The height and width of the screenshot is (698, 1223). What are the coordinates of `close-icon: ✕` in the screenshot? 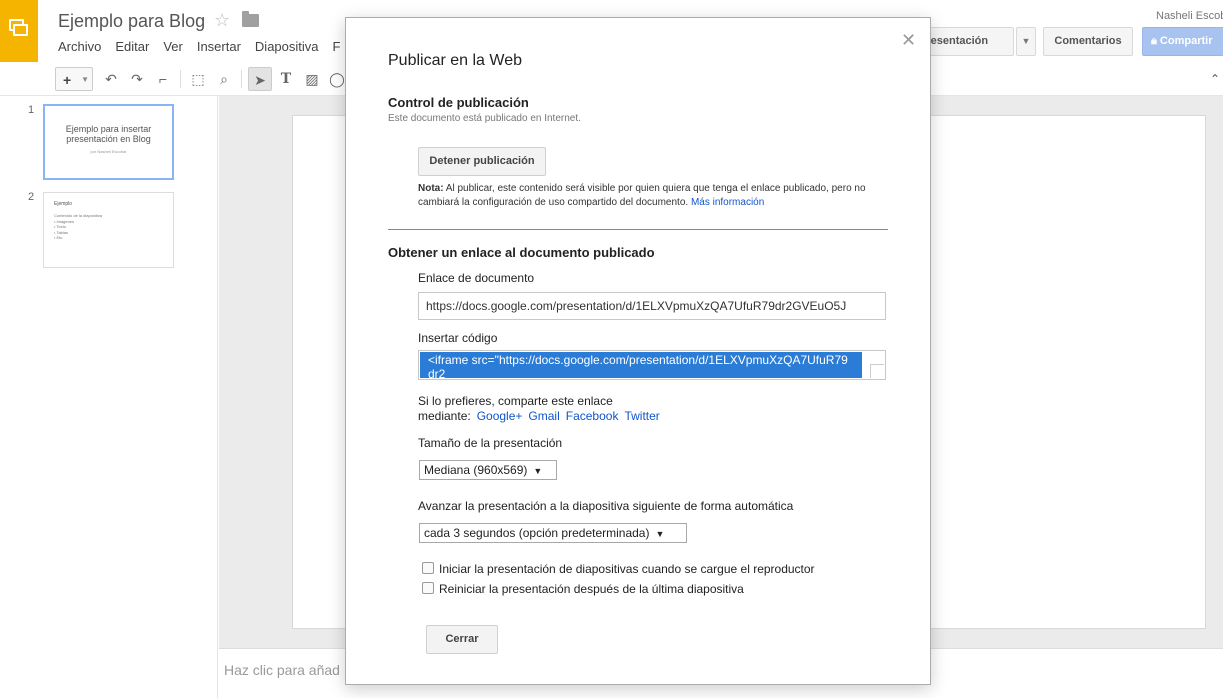 It's located at (908, 40).